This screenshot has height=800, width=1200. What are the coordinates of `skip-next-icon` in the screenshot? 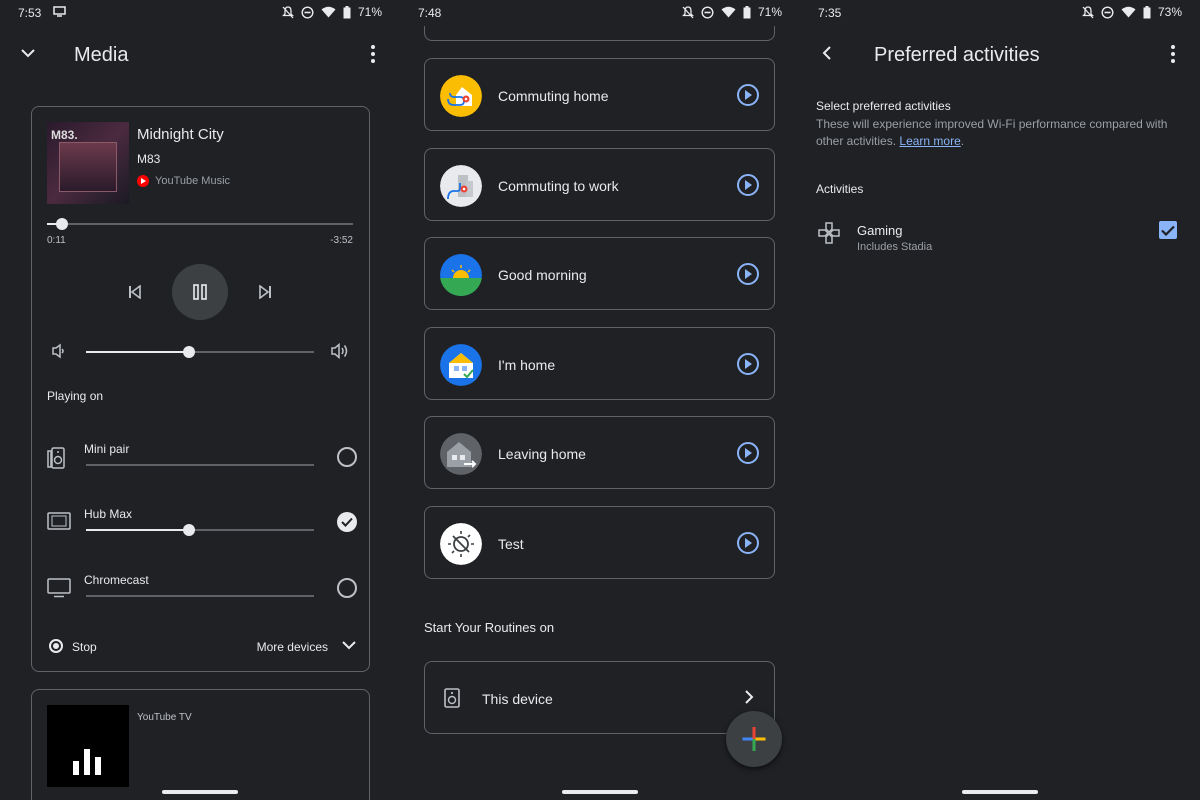 It's located at (265, 294).